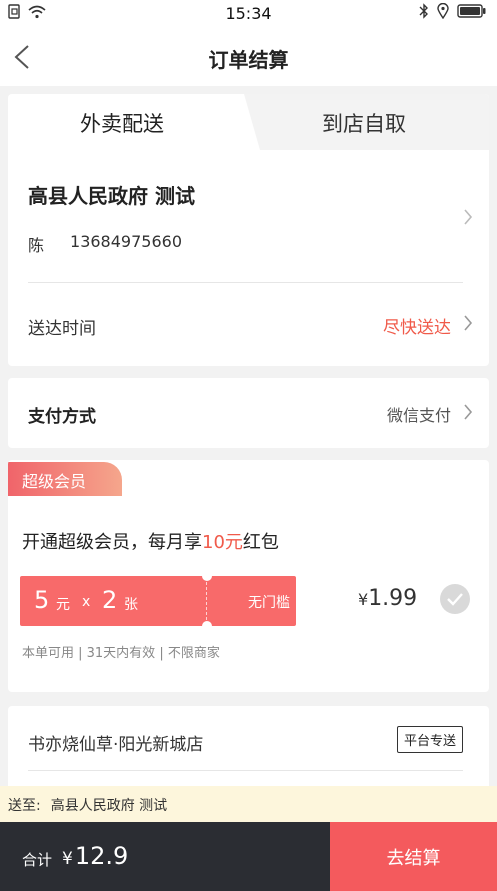  Describe the element at coordinates (42, 600) in the screenshot. I see `coupon-amount: 5` at that location.